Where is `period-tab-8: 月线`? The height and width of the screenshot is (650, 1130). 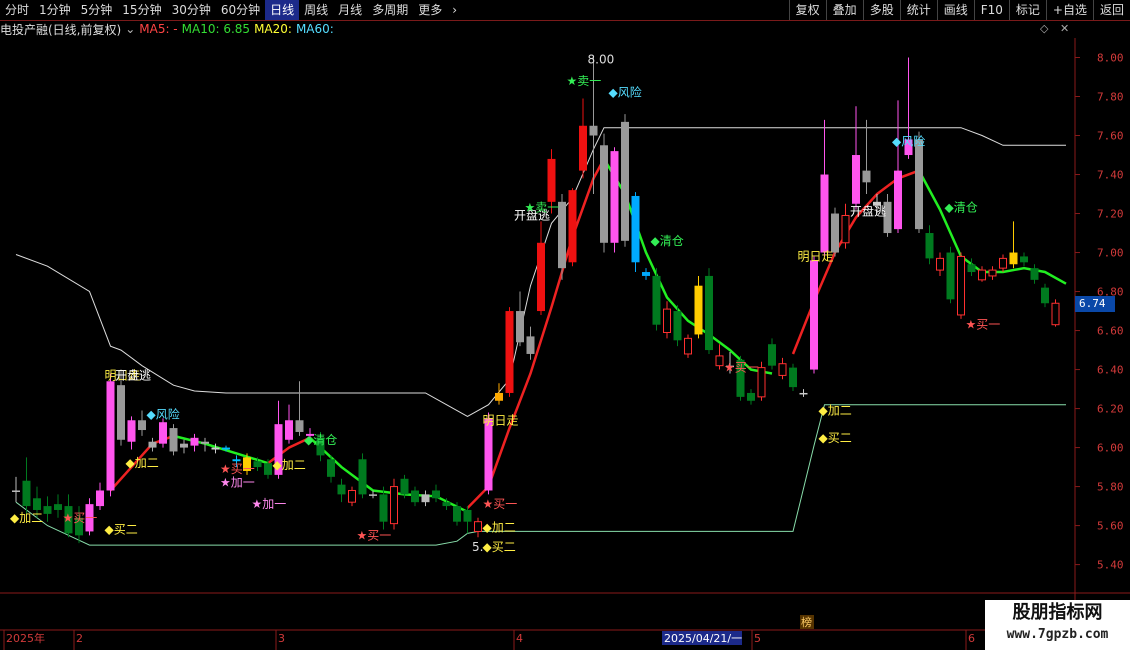
period-tab-8: 月线 is located at coordinates (350, 10).